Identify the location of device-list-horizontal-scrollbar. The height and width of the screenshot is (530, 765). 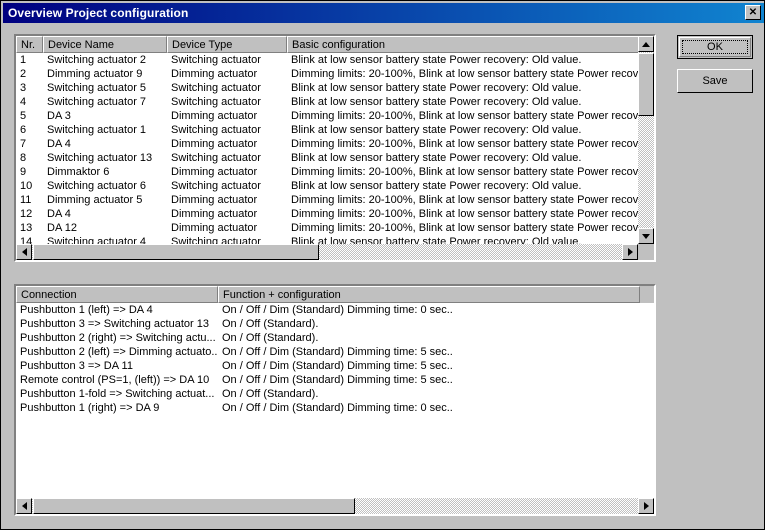
(327, 252).